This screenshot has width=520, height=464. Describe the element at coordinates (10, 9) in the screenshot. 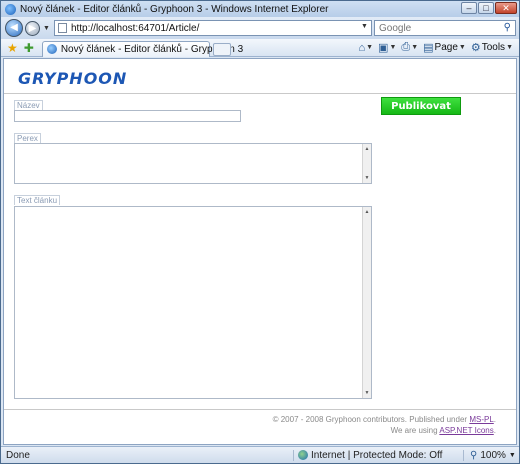

I see `ie-app-icon` at that location.